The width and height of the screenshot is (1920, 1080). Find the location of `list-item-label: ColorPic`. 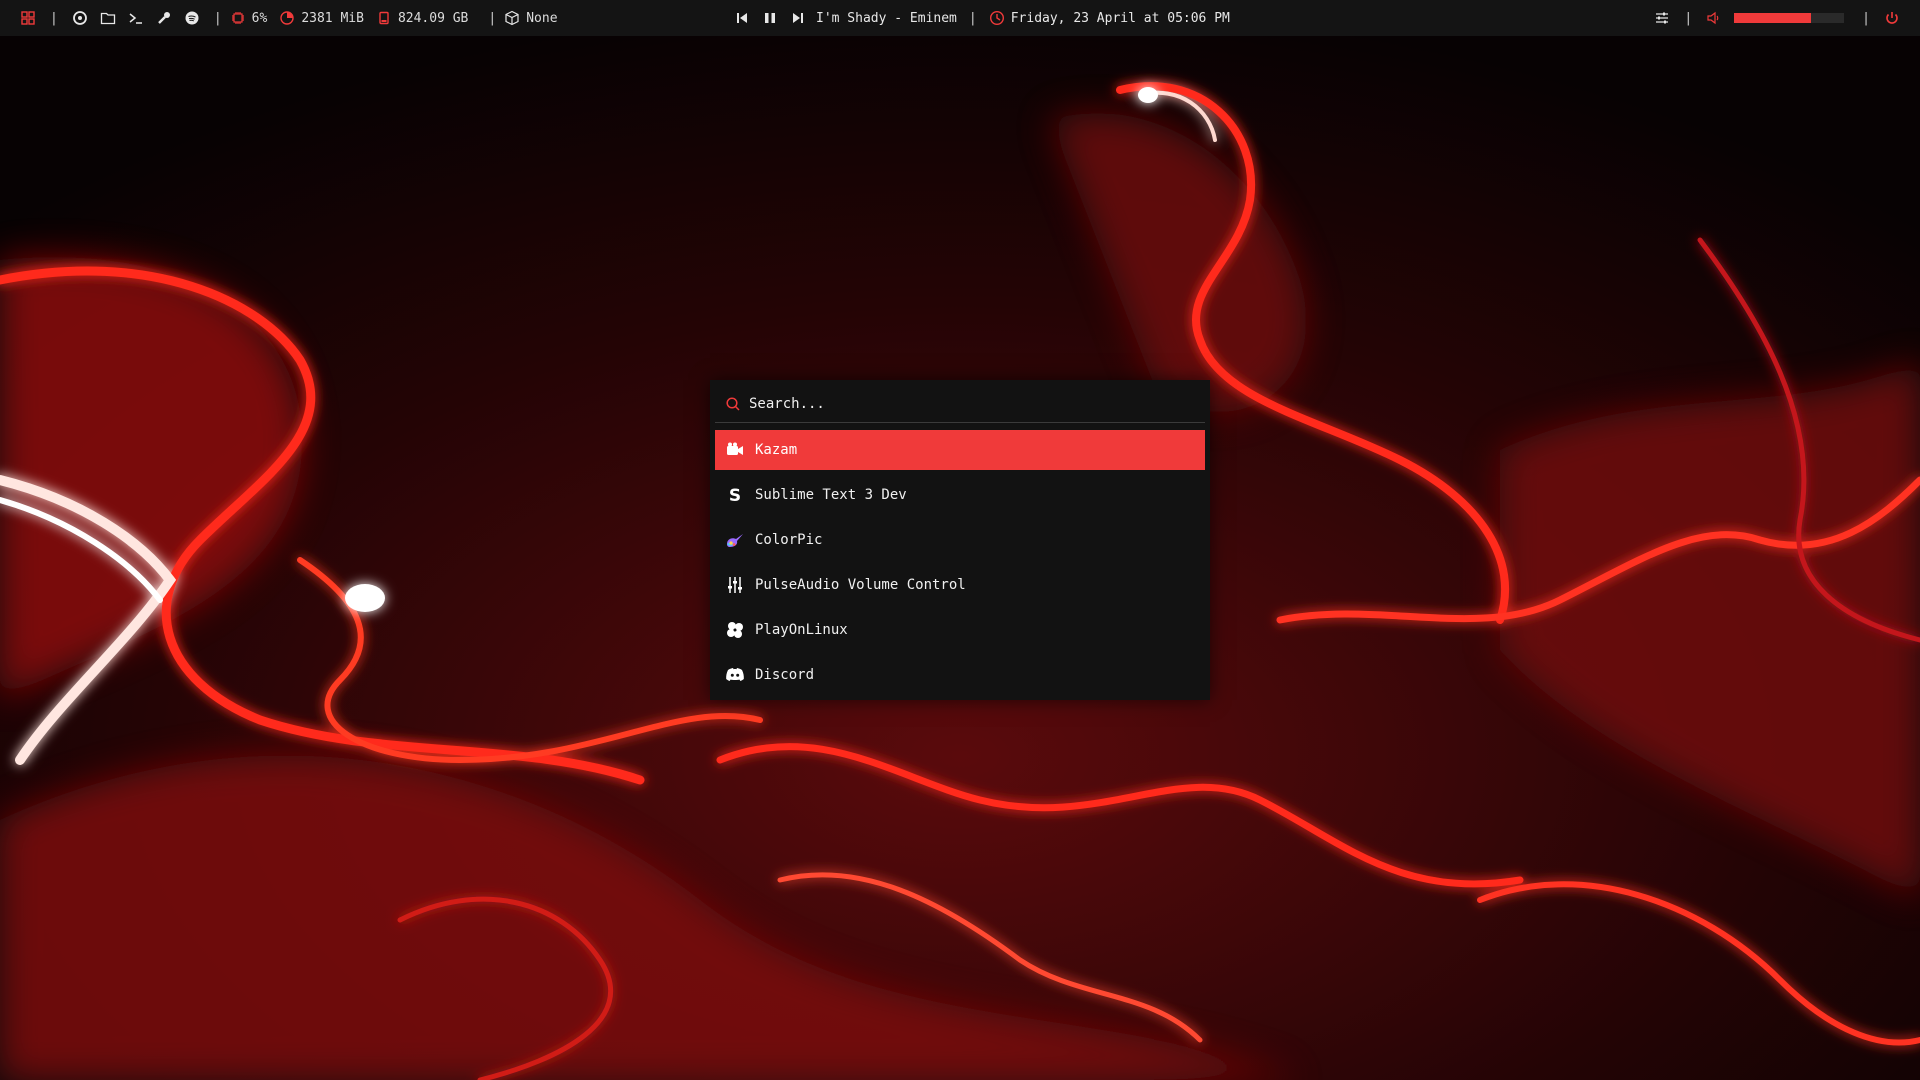

list-item-label: ColorPic is located at coordinates (789, 540).